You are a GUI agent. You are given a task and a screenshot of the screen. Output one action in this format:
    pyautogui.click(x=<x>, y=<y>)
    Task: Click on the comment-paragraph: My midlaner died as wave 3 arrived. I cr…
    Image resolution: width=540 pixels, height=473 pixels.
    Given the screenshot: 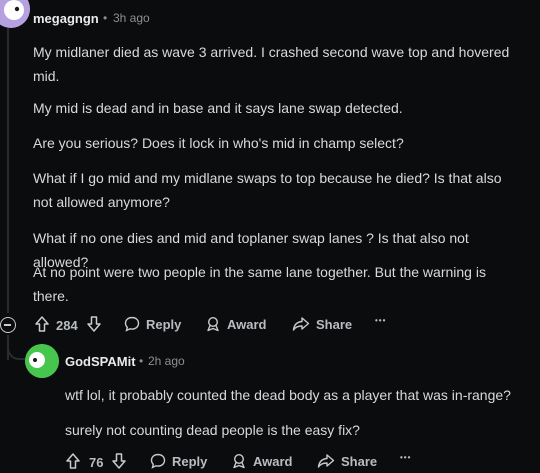 What is the action you would take?
    pyautogui.click(x=271, y=64)
    